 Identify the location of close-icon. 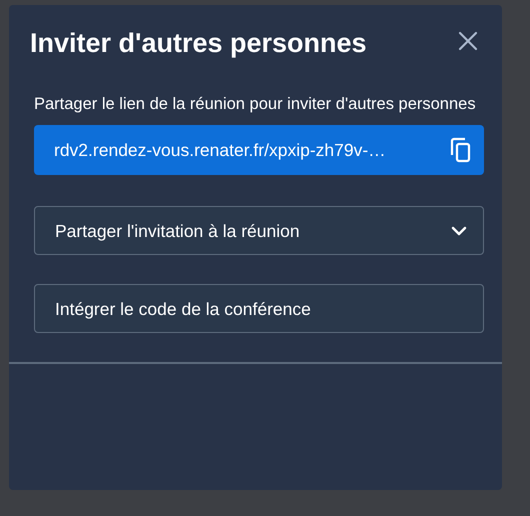
(468, 41).